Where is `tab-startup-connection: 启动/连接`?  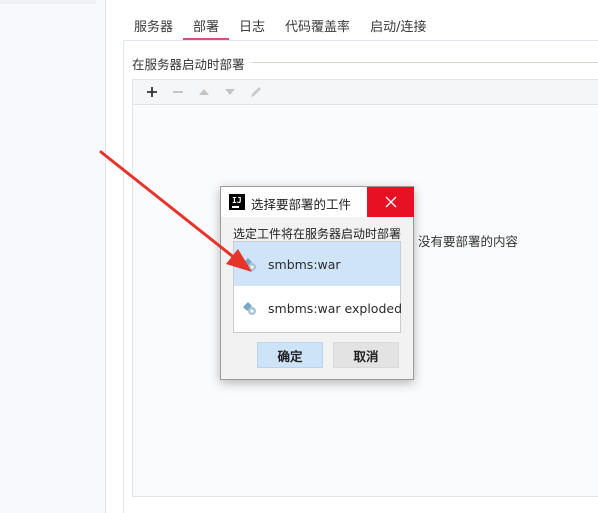 tab-startup-connection: 启动/连接 is located at coordinates (398, 25).